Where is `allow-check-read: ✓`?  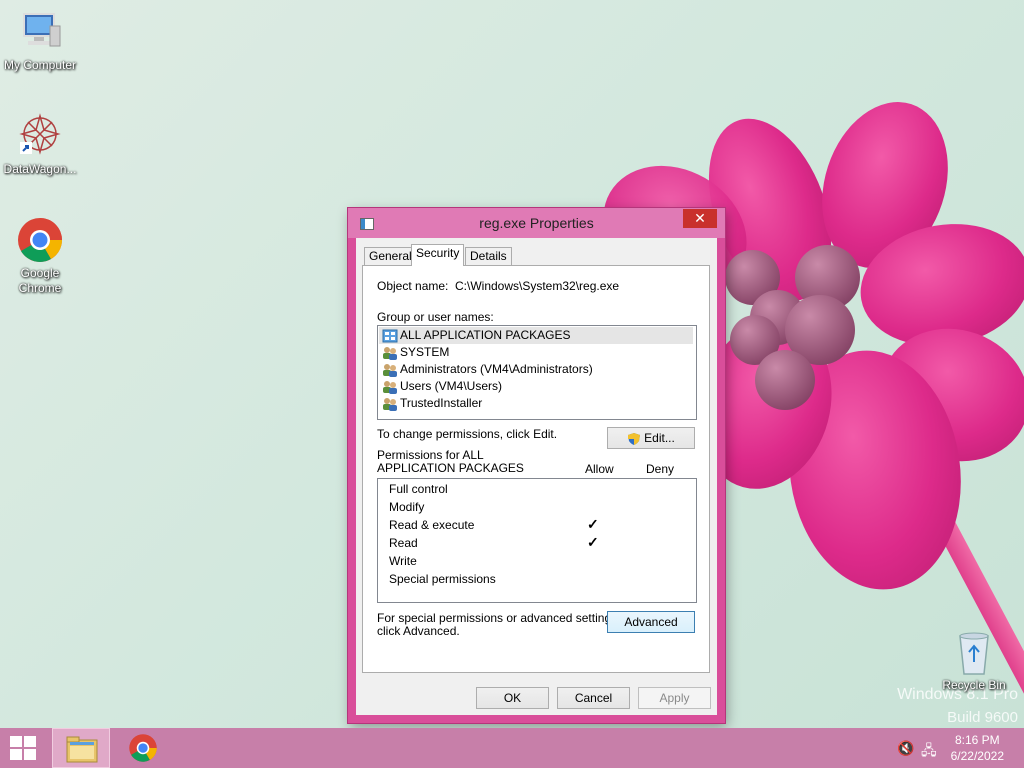
allow-check-read: ✓ is located at coordinates (593, 542).